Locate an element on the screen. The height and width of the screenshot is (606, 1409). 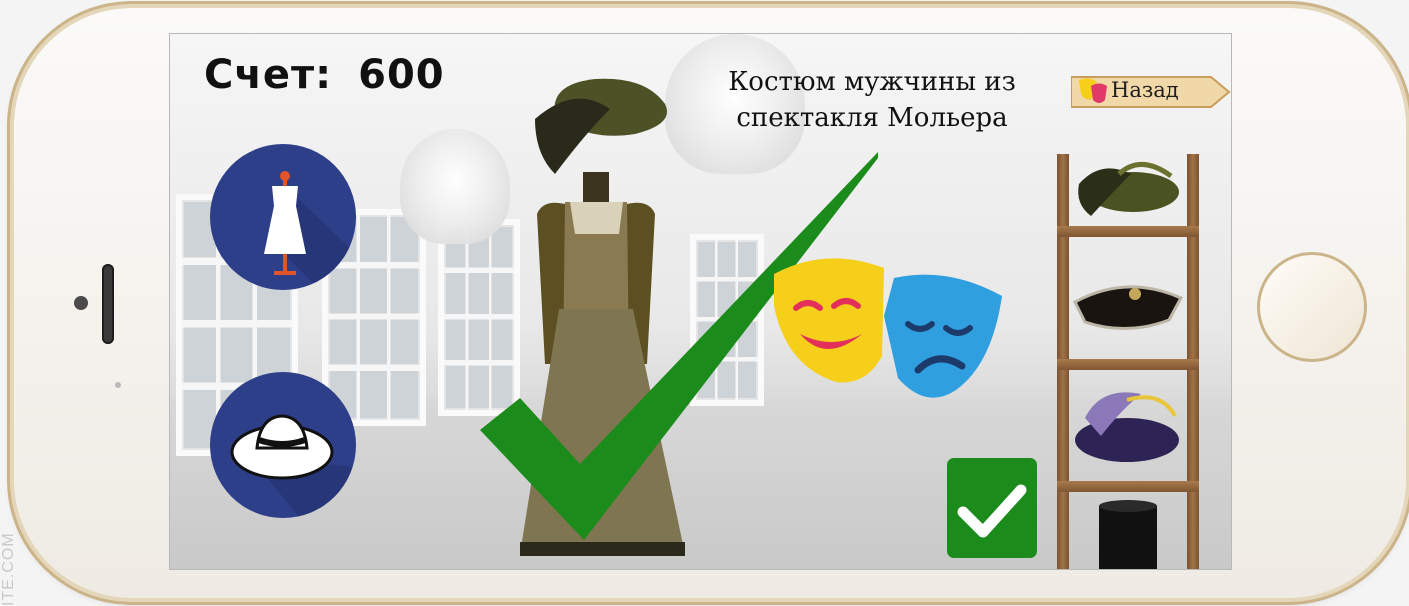
score-display: Счет: 600 is located at coordinates (324, 75).